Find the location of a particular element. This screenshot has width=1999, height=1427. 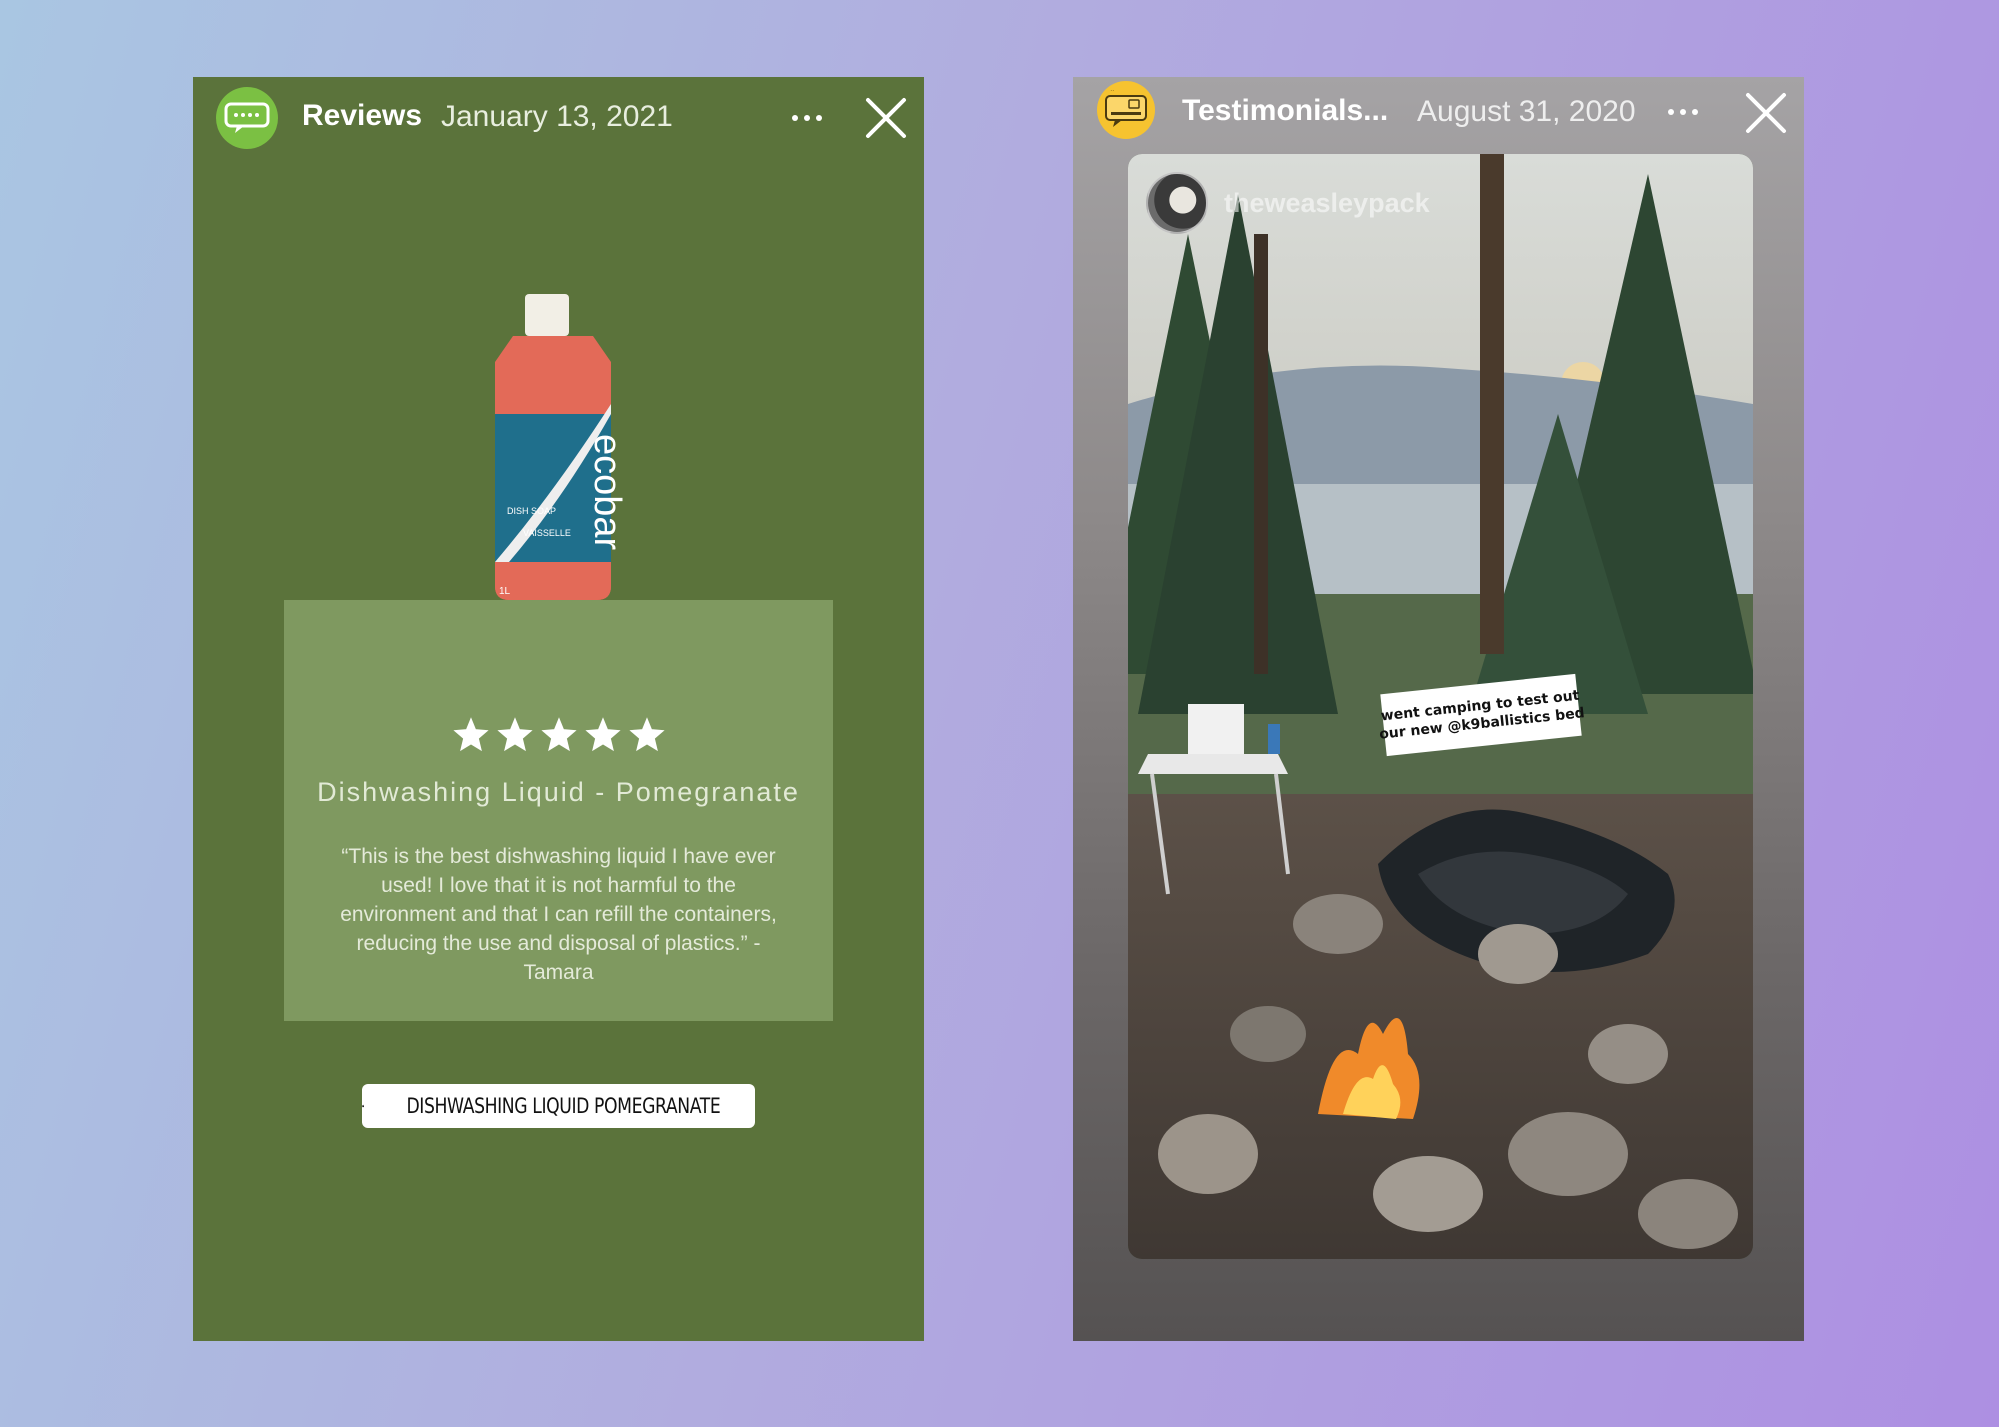

bottle-label-2: VAISSELLE is located at coordinates (547, 533).